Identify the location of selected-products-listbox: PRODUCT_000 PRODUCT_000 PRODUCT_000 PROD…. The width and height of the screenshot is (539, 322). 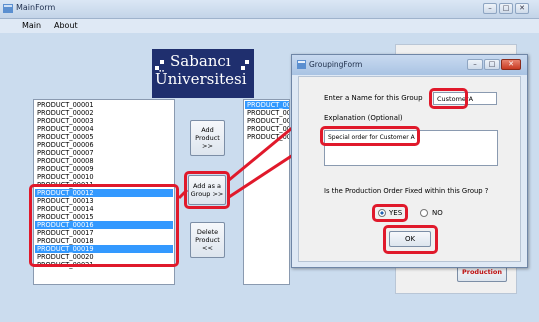
(266, 192).